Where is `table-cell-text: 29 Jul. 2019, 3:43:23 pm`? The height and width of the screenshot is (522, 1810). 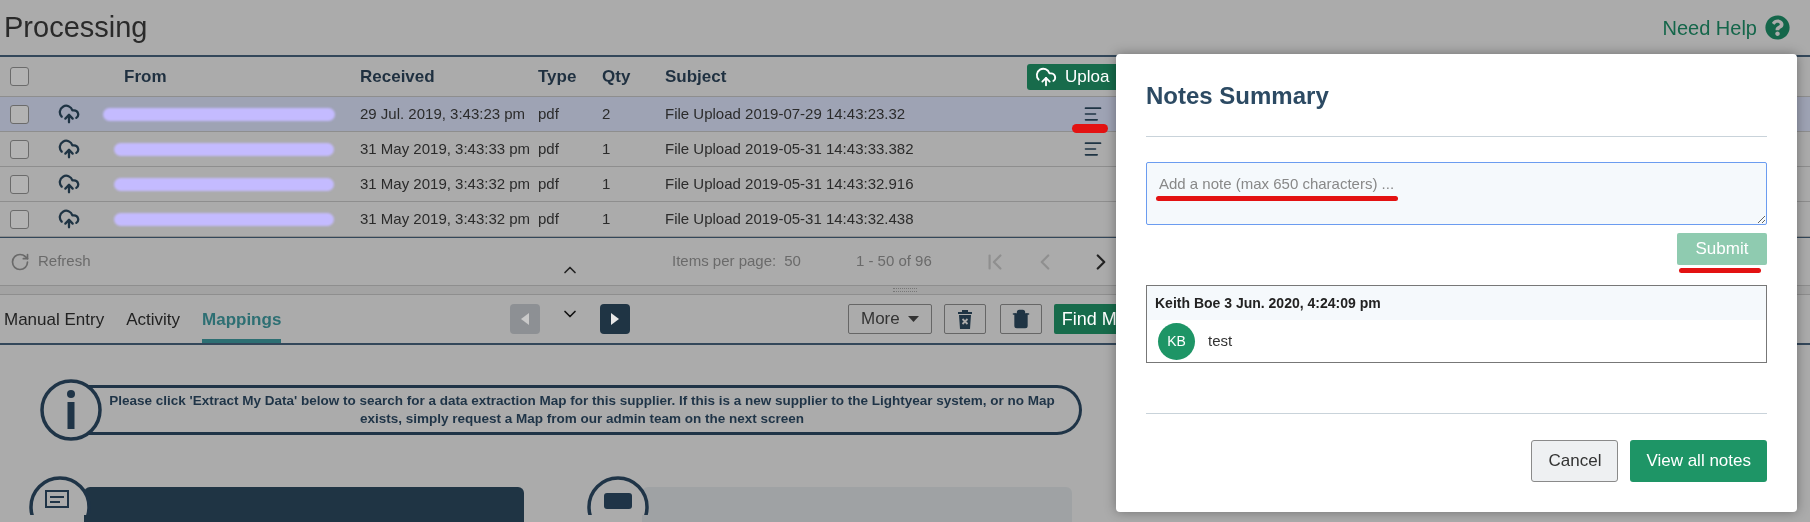 table-cell-text: 29 Jul. 2019, 3:43:23 pm is located at coordinates (443, 113).